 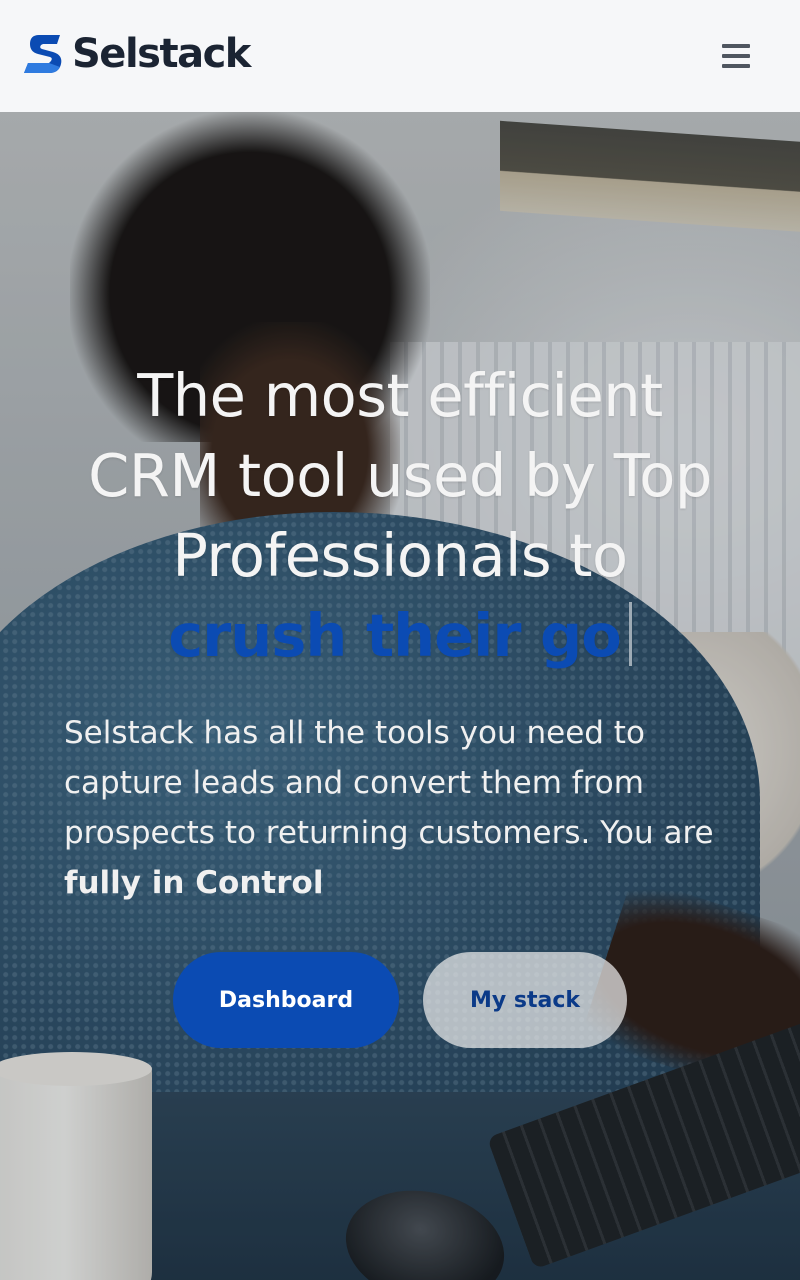 I want to click on headline-line: CRM tool used by Top, so click(x=400, y=475).